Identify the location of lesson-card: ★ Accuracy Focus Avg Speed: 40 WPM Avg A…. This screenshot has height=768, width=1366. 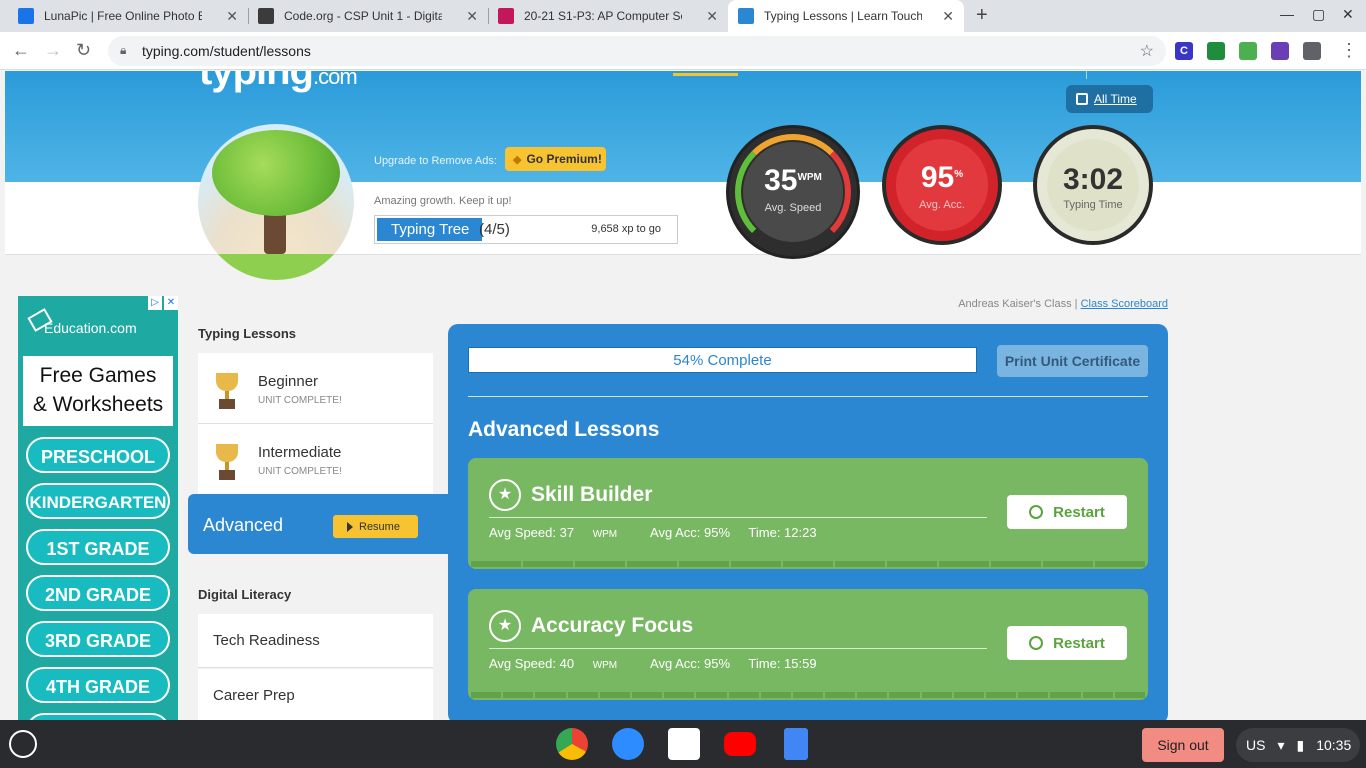
(808, 644).